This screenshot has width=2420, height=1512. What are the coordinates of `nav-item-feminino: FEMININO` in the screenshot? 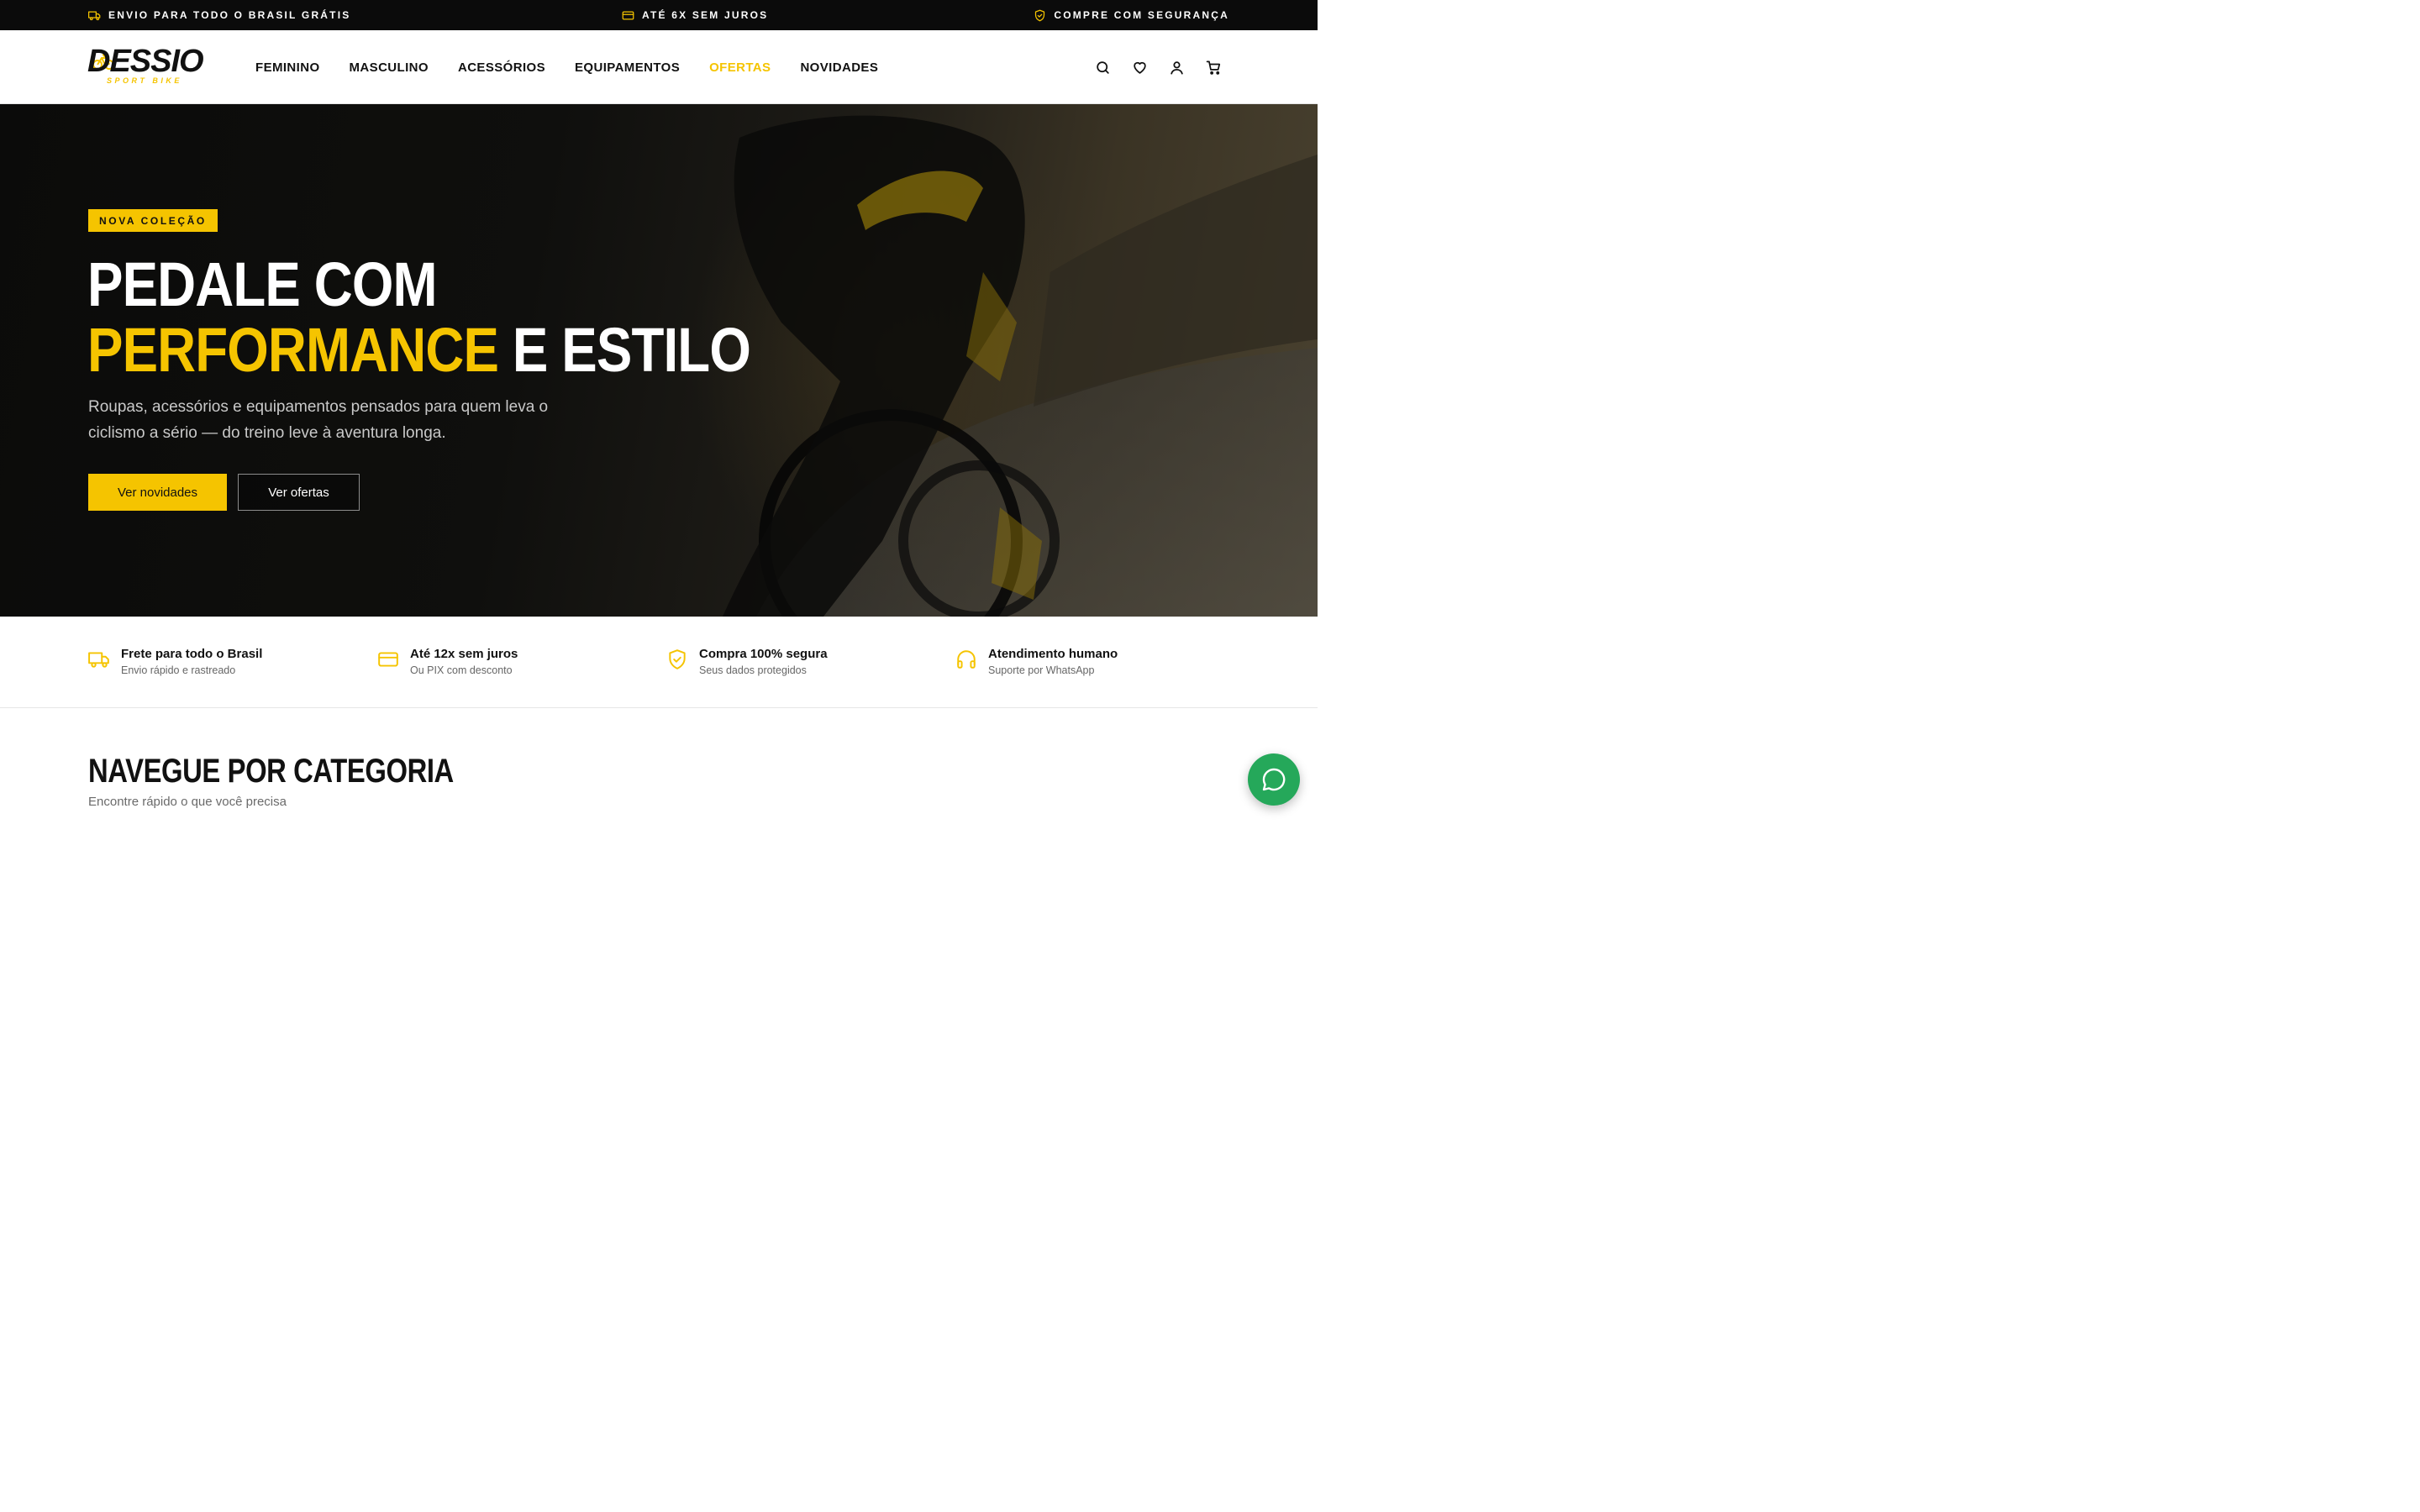 It's located at (287, 67).